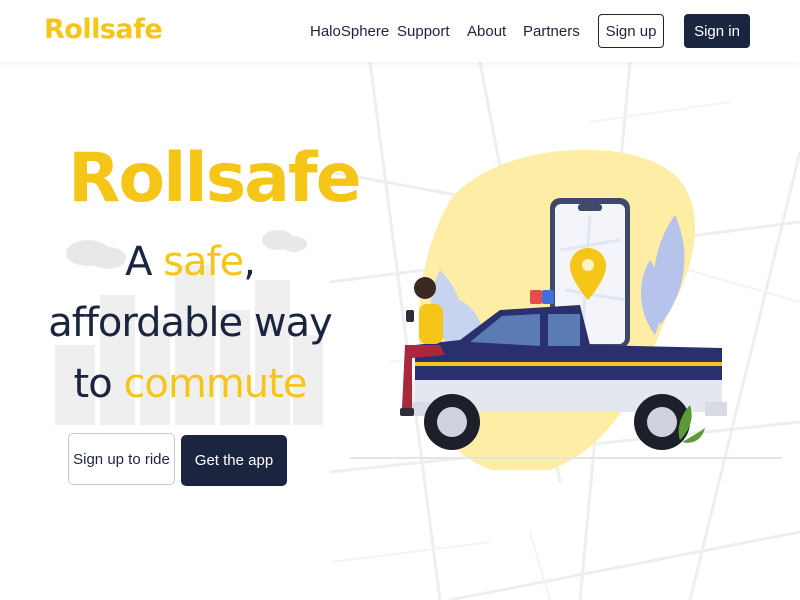  Describe the element at coordinates (631, 31) in the screenshot. I see `sign-up-button: Sign up` at that location.